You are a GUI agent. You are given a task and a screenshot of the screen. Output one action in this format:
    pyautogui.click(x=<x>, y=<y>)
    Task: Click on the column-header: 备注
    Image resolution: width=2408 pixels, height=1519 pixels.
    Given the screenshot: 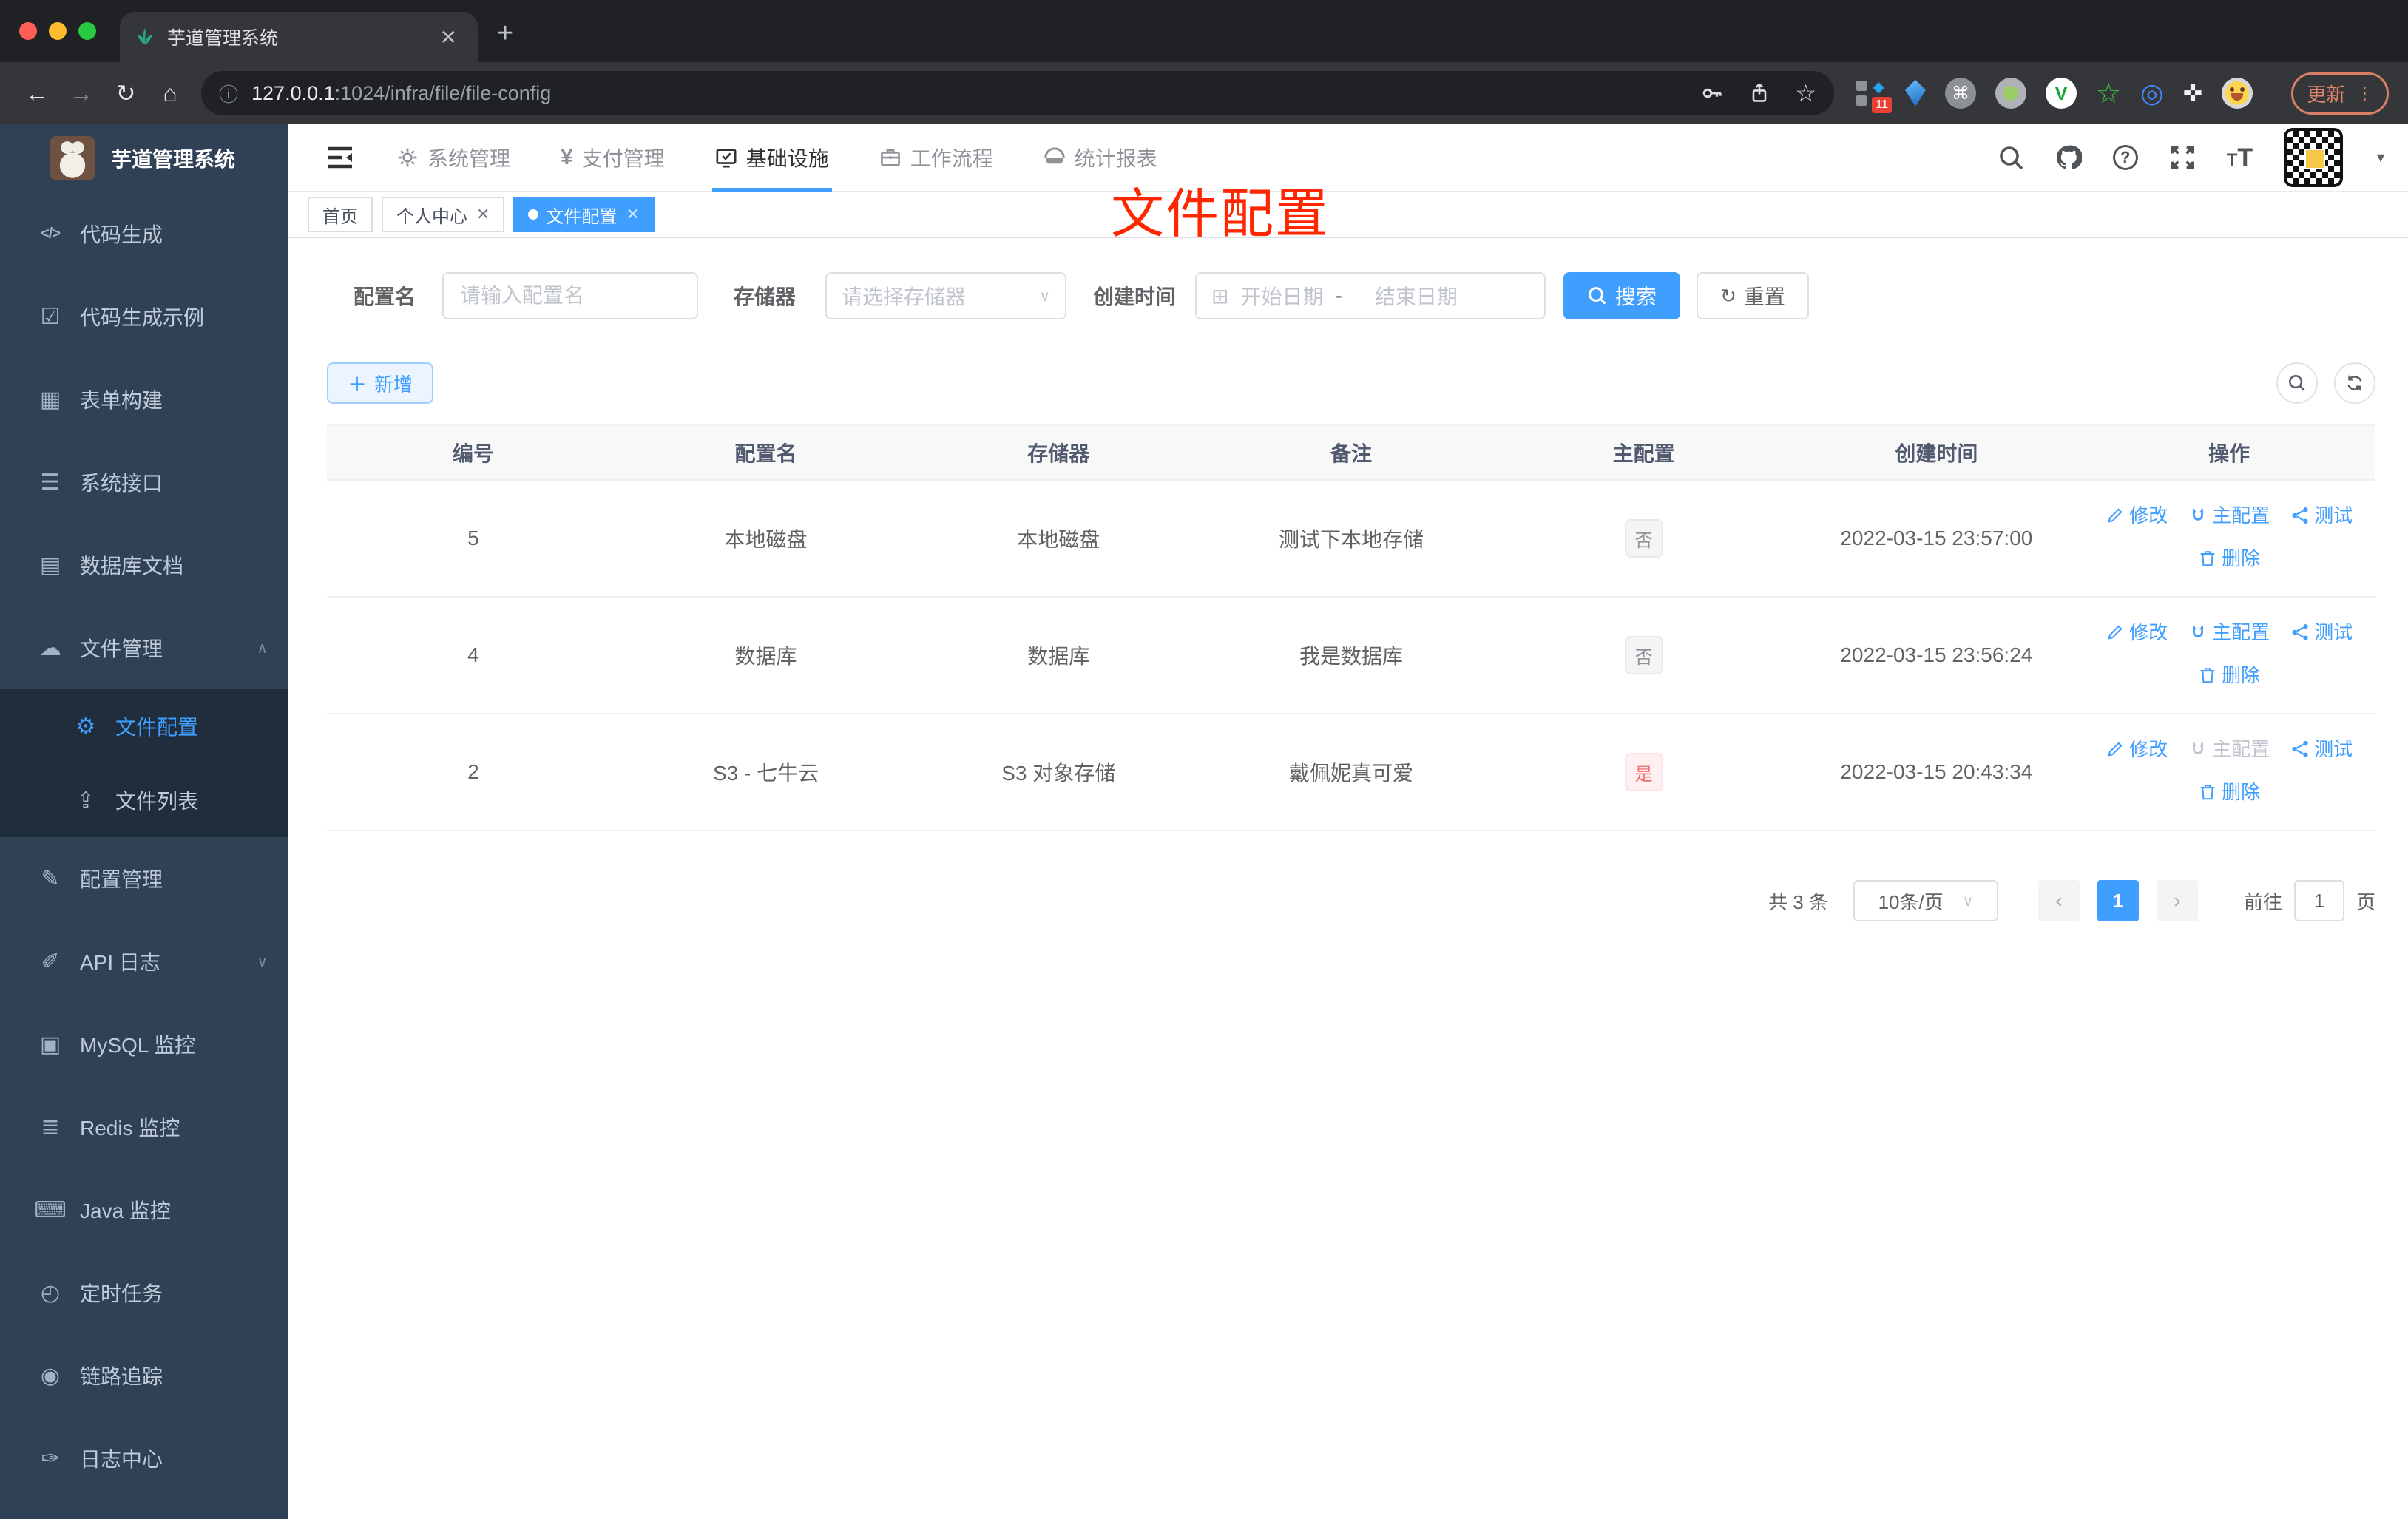 What is the action you would take?
    pyautogui.click(x=1351, y=452)
    